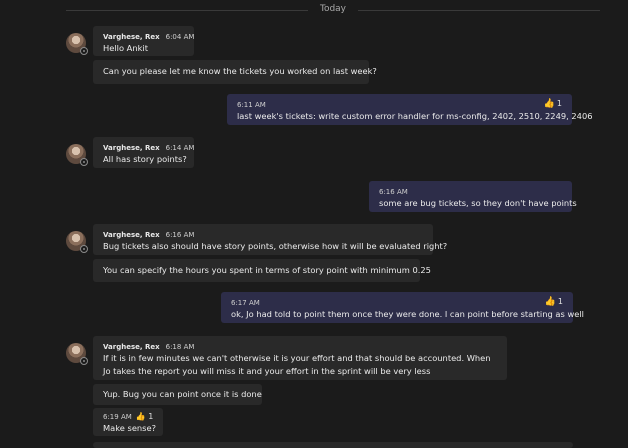 This screenshot has width=628, height=448. I want to click on message-bubble: Varghese, Rex 6:04 AM Hello Ankit, so click(143, 41).